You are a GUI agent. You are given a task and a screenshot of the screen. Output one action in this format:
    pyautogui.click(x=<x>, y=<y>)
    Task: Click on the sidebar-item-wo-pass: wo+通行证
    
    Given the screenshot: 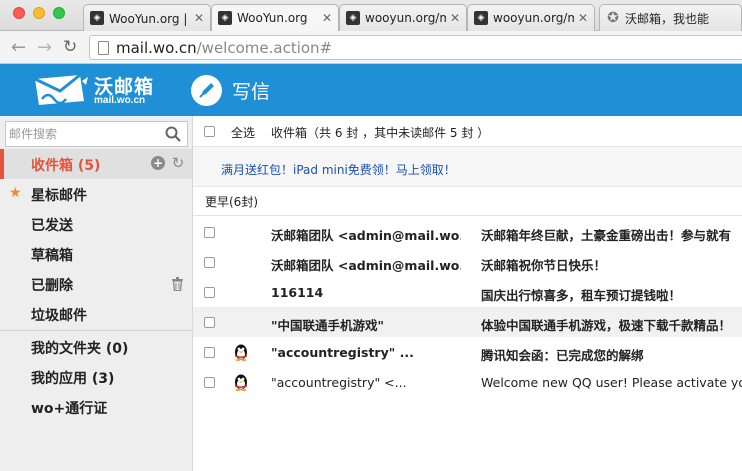 What is the action you would take?
    pyautogui.click(x=96, y=407)
    